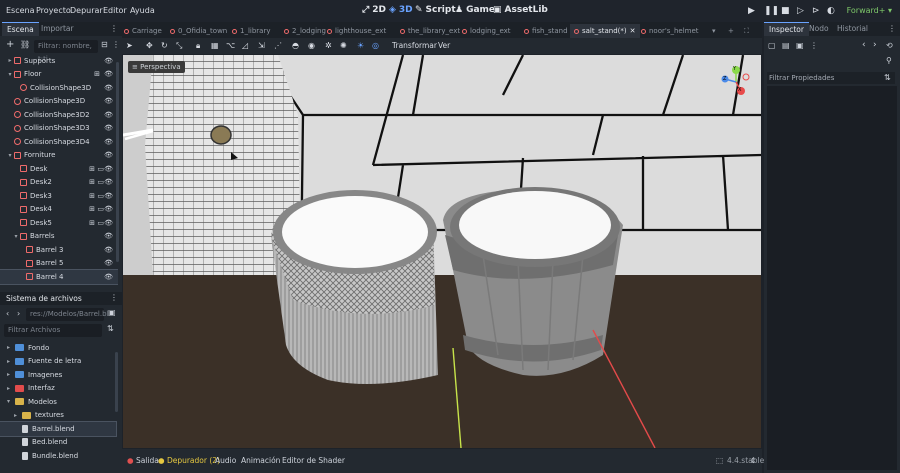  Describe the element at coordinates (57, 29) in the screenshot. I see `tab-importar: Importar` at that location.